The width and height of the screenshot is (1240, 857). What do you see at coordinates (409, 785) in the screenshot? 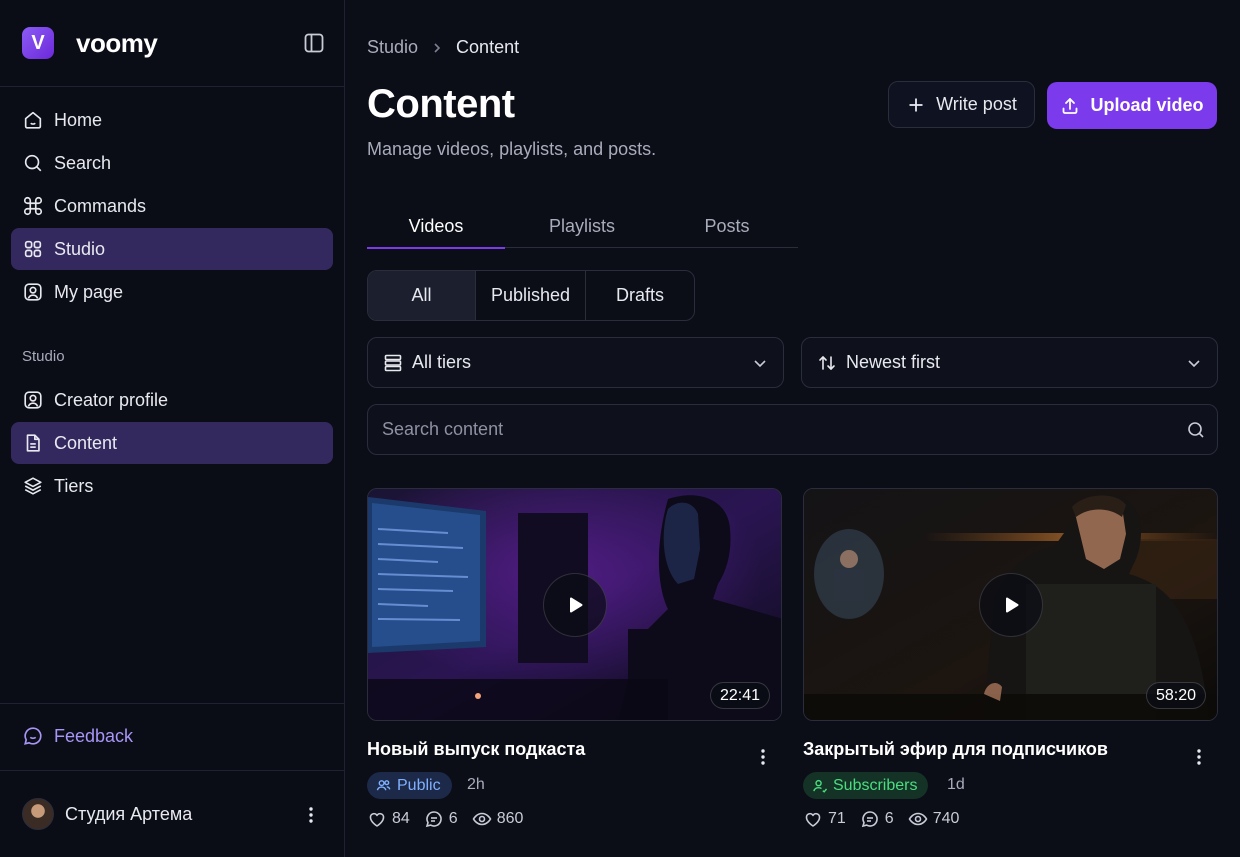
I see `visibility-badge: Public` at bounding box center [409, 785].